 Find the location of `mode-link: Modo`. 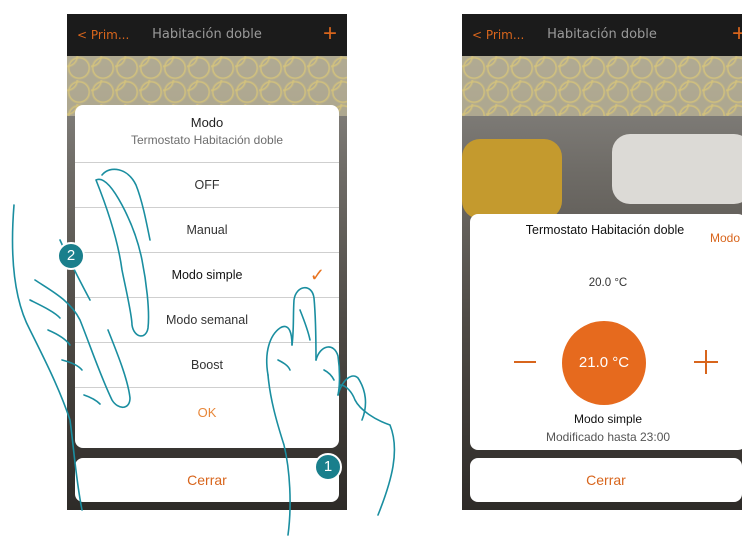

mode-link: Modo is located at coordinates (725, 238).